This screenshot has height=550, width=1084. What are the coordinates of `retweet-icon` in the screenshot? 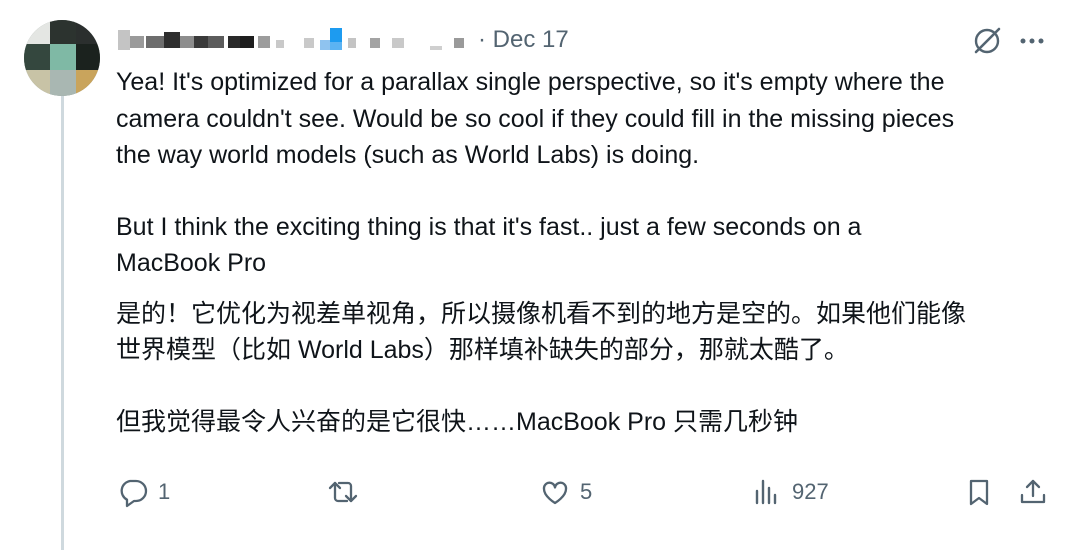 It's located at (343, 492).